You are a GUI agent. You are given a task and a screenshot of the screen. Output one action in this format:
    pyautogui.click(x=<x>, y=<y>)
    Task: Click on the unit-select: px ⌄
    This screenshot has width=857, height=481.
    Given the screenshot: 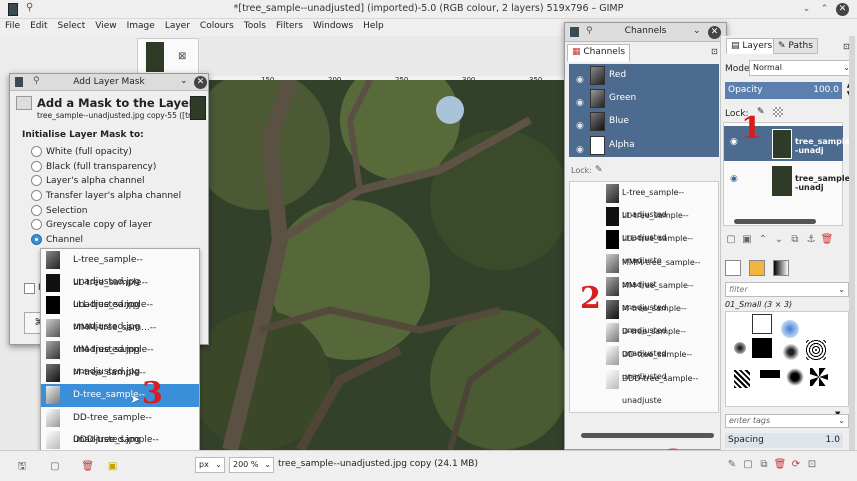 What is the action you would take?
    pyautogui.click(x=210, y=465)
    